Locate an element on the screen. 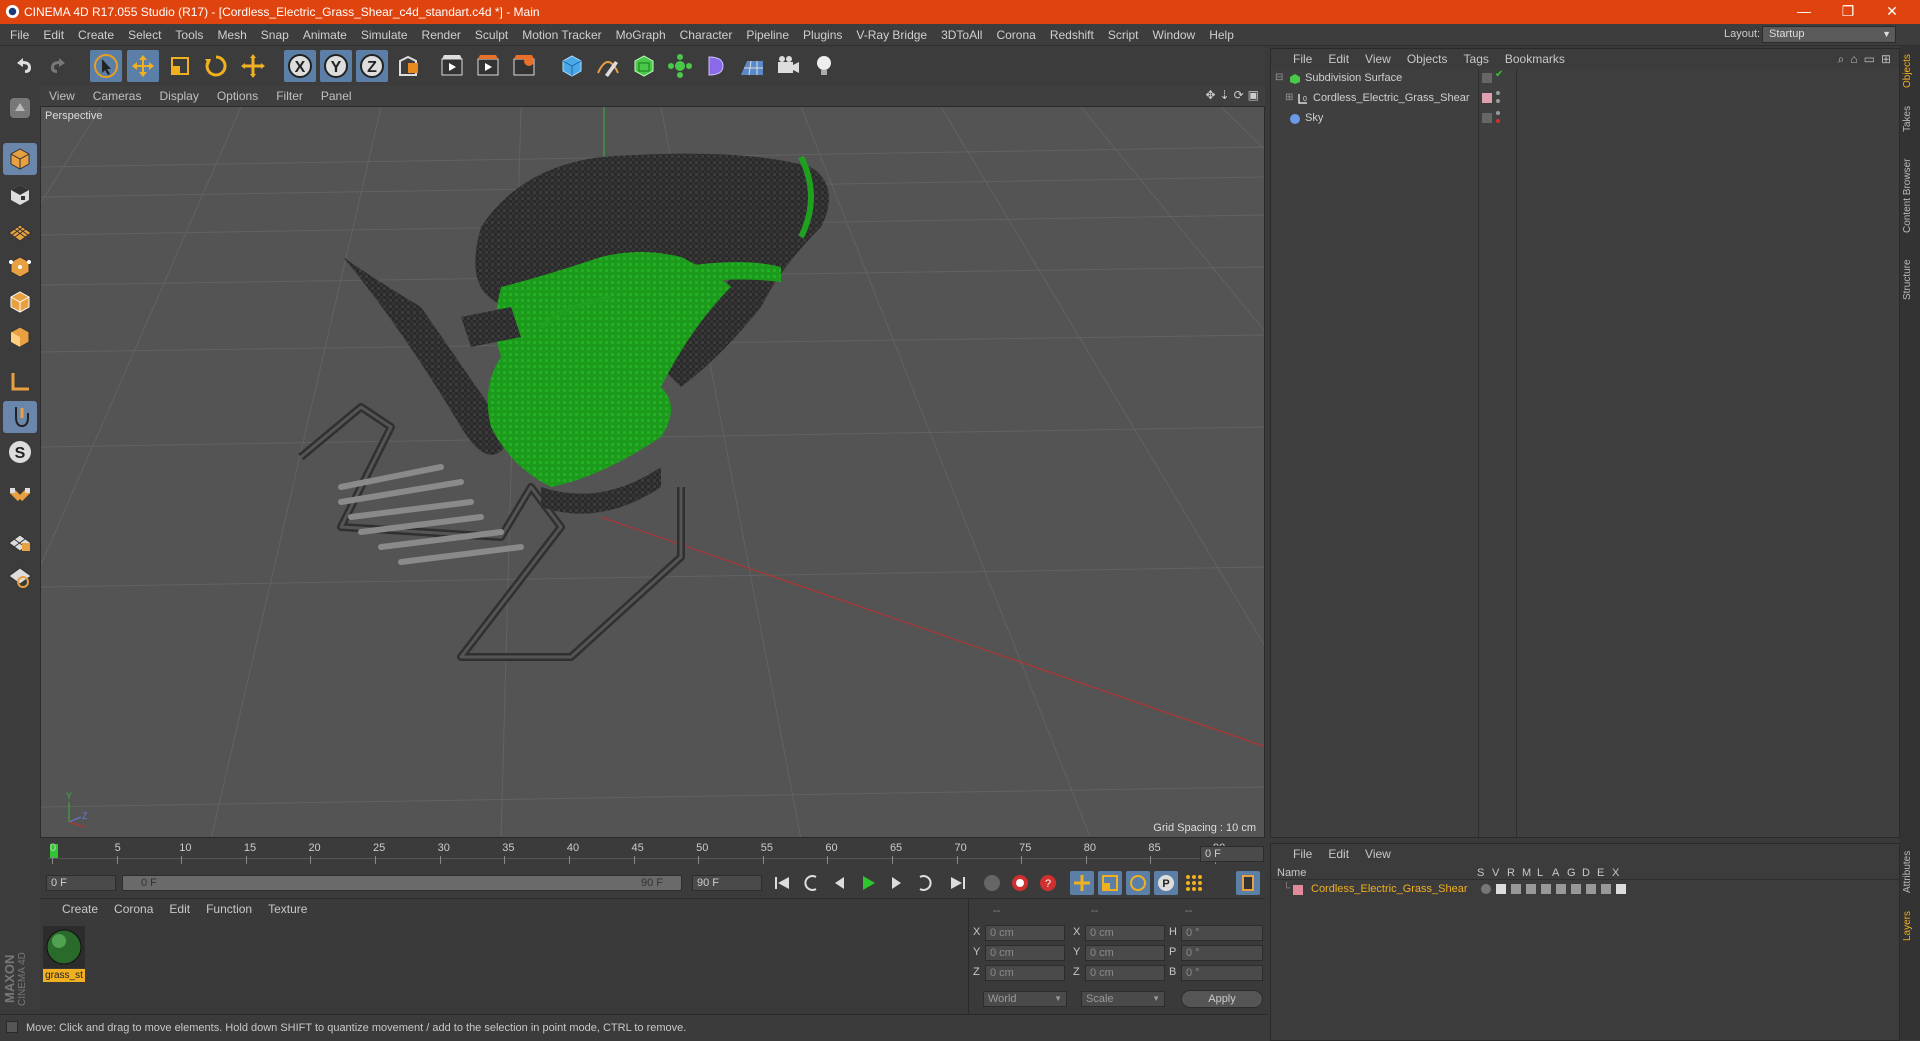 The image size is (1920, 1041). menu-edit: Edit is located at coordinates (53, 35).